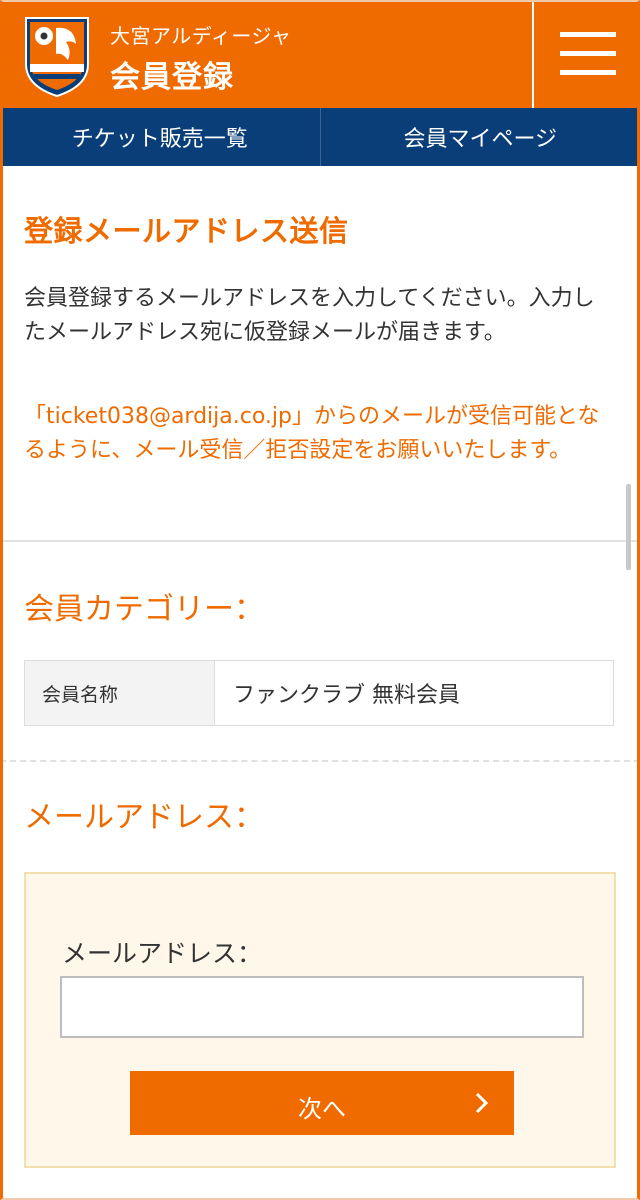  What do you see at coordinates (320, 541) in the screenshot?
I see `divider` at bounding box center [320, 541].